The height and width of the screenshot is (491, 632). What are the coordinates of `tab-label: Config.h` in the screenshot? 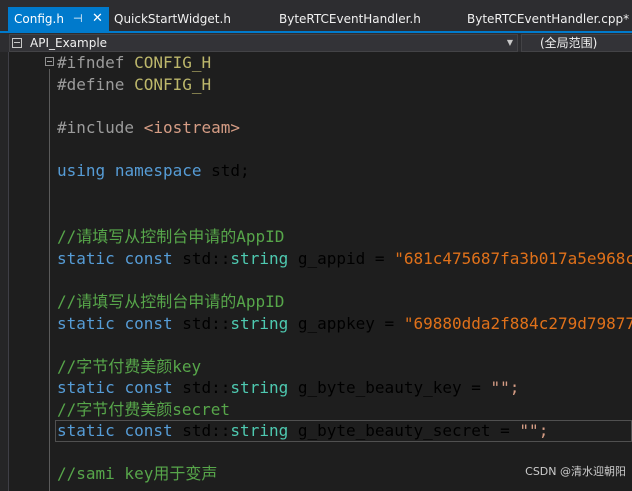 It's located at (39, 19).